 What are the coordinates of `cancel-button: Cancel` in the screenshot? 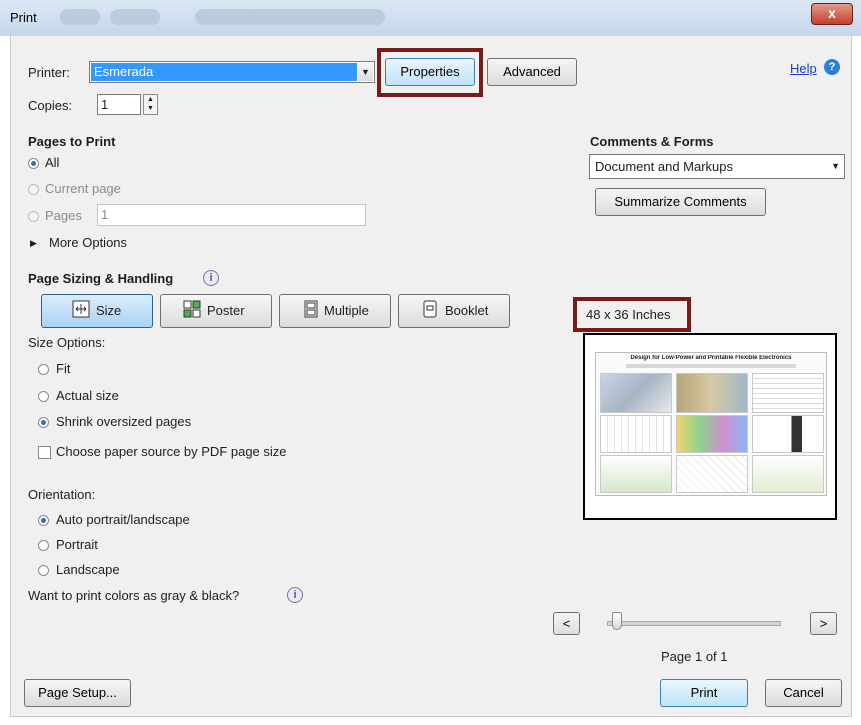 It's located at (803, 693).